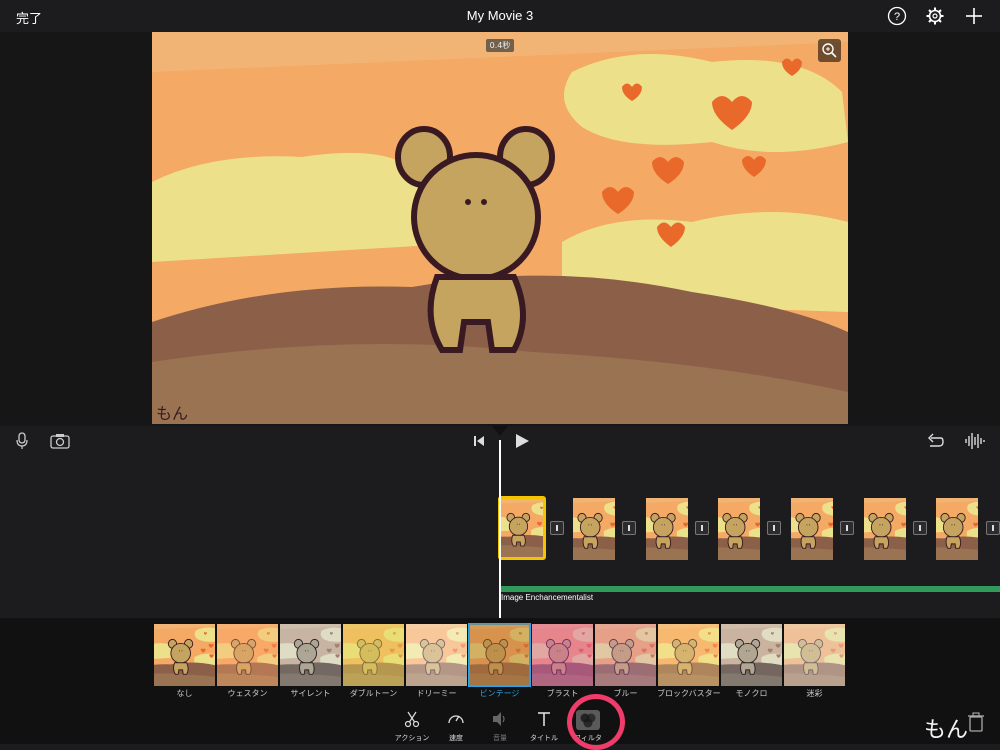 The image size is (1000, 750). I want to click on filter-label: ブロックバスター, so click(689, 693).